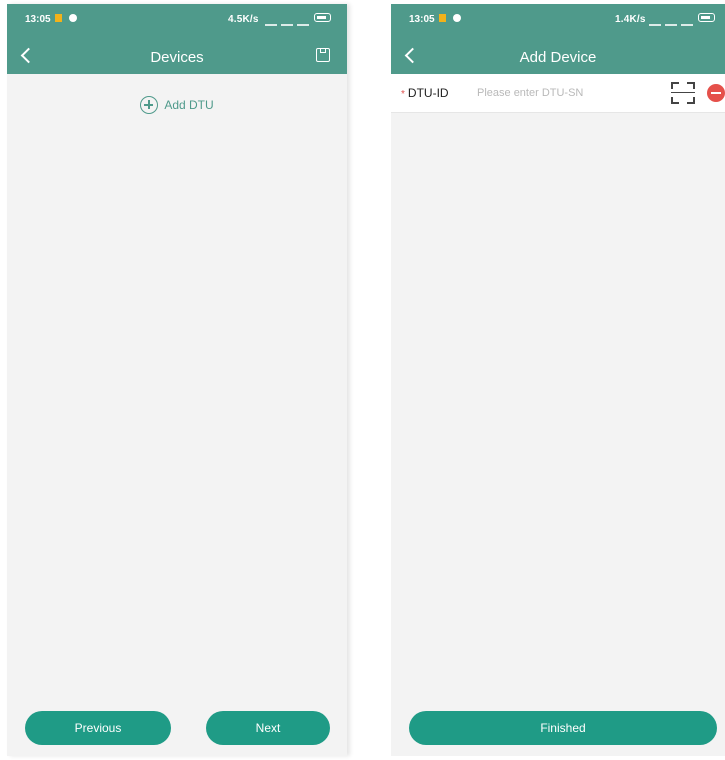 This screenshot has height=760, width=725. What do you see at coordinates (716, 93) in the screenshot?
I see `remove-icon` at bounding box center [716, 93].